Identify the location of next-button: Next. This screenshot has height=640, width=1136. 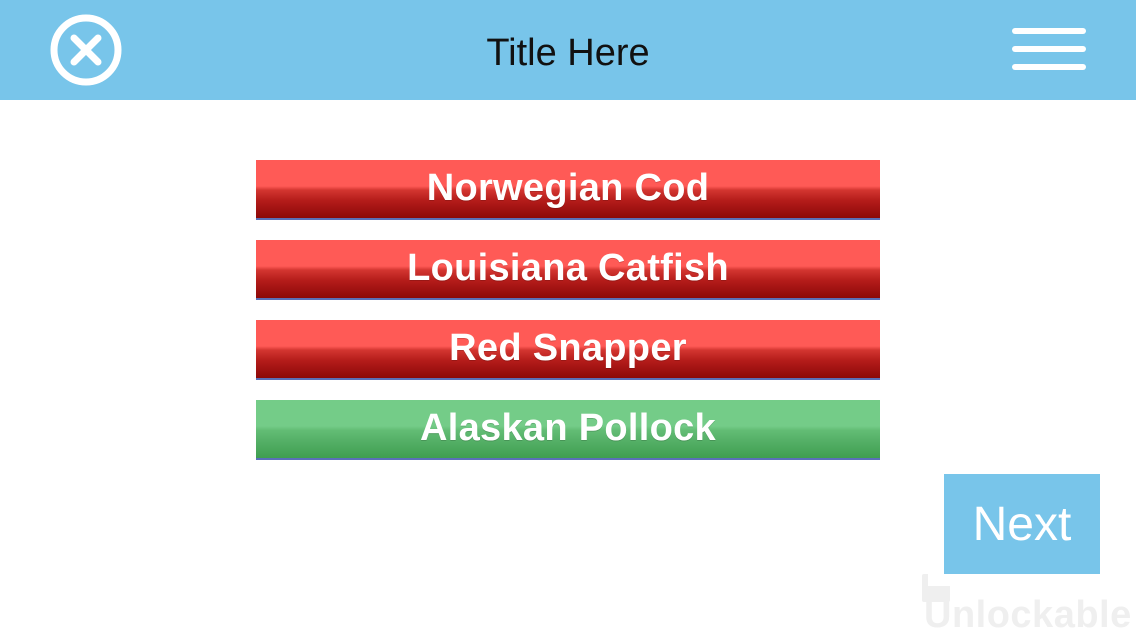
(1022, 524).